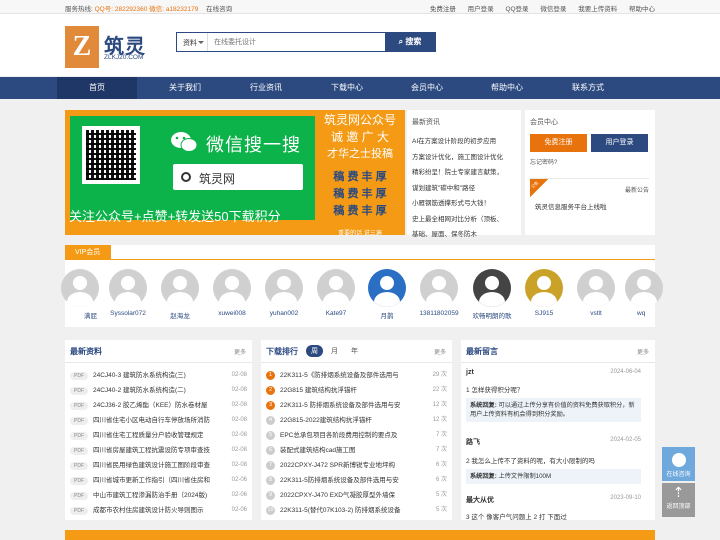 Image resolution: width=720 pixels, height=540 pixels. What do you see at coordinates (158, 420) in the screenshot?
I see `list-item: PDF 四川省住宅小区电动自行车停放场所消防 02-08` at bounding box center [158, 420].